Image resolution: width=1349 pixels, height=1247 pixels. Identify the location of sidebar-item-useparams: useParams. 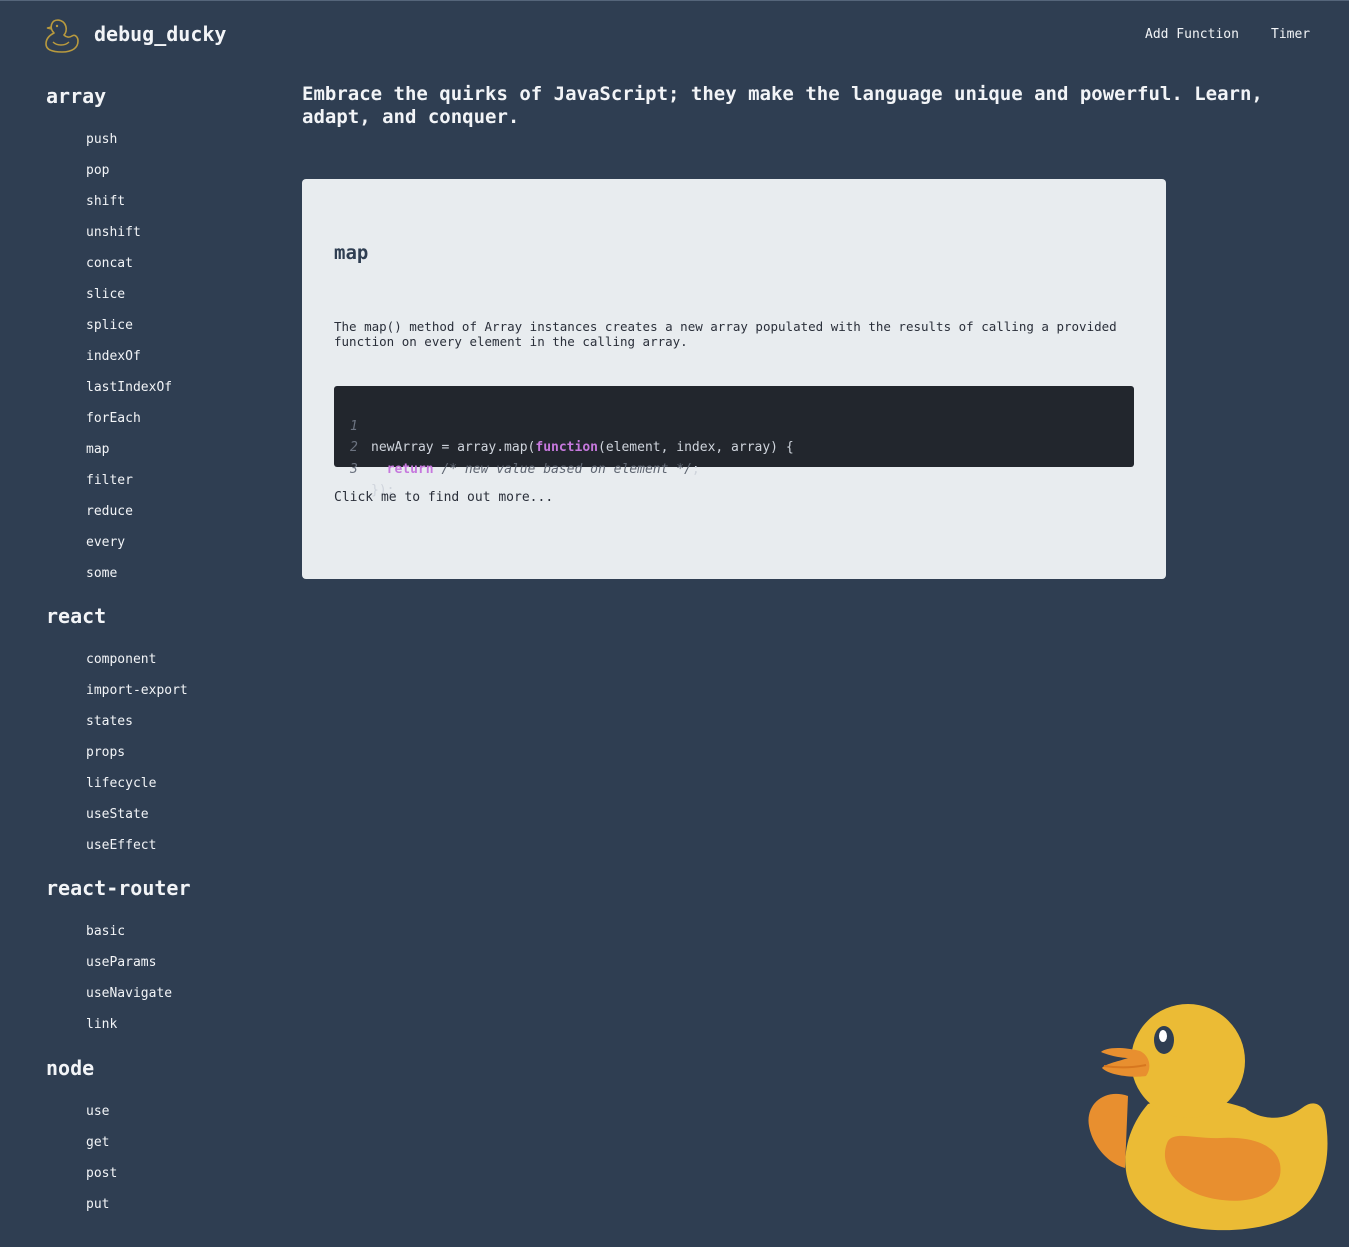
(121, 962).